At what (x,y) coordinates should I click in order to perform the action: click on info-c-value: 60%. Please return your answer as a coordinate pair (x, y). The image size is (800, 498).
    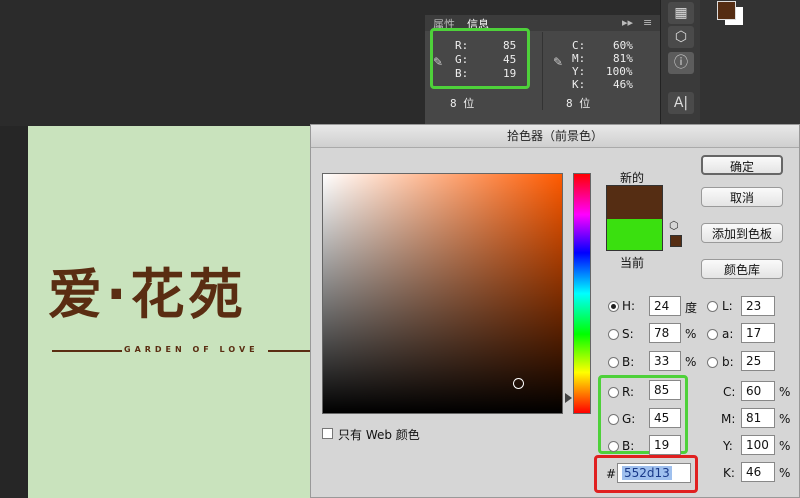
    Looking at the image, I should click on (623, 45).